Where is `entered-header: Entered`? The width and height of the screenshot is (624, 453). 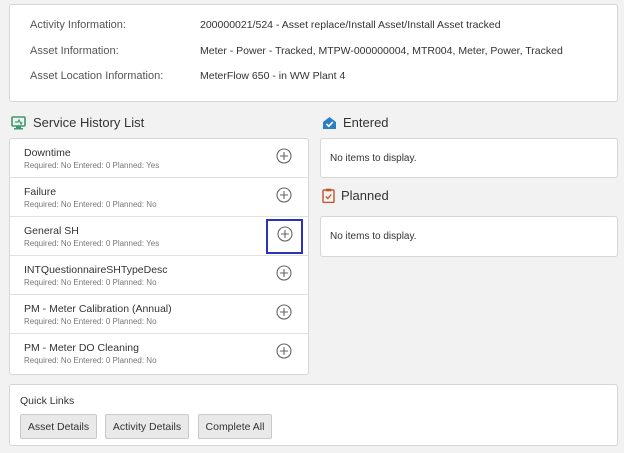
entered-header: Entered is located at coordinates (355, 122).